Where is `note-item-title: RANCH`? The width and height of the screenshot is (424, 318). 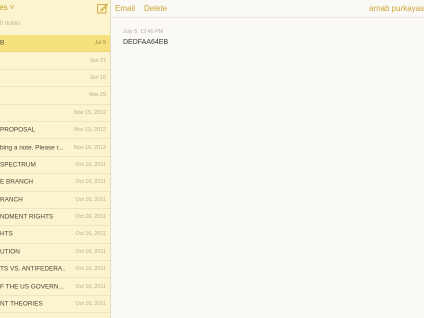 note-item-title: RANCH is located at coordinates (11, 200).